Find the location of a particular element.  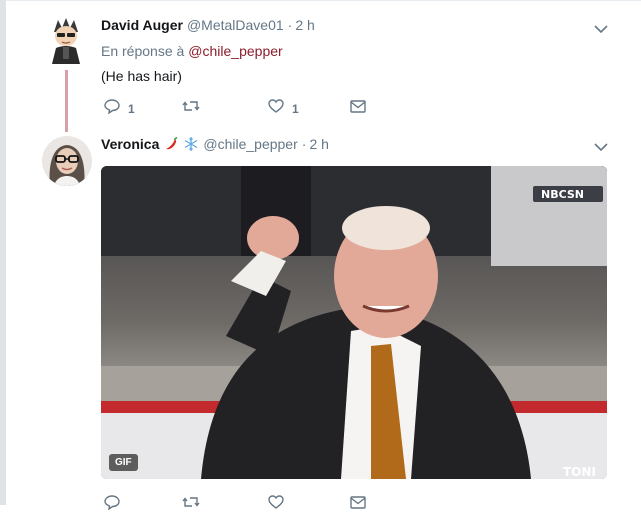

reply-button: 1 is located at coordinates (143, 108).